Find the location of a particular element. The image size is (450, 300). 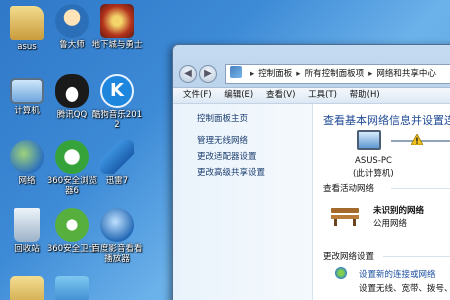

page-title: 查看基本网络信息并设置连接 is located at coordinates (386, 120).